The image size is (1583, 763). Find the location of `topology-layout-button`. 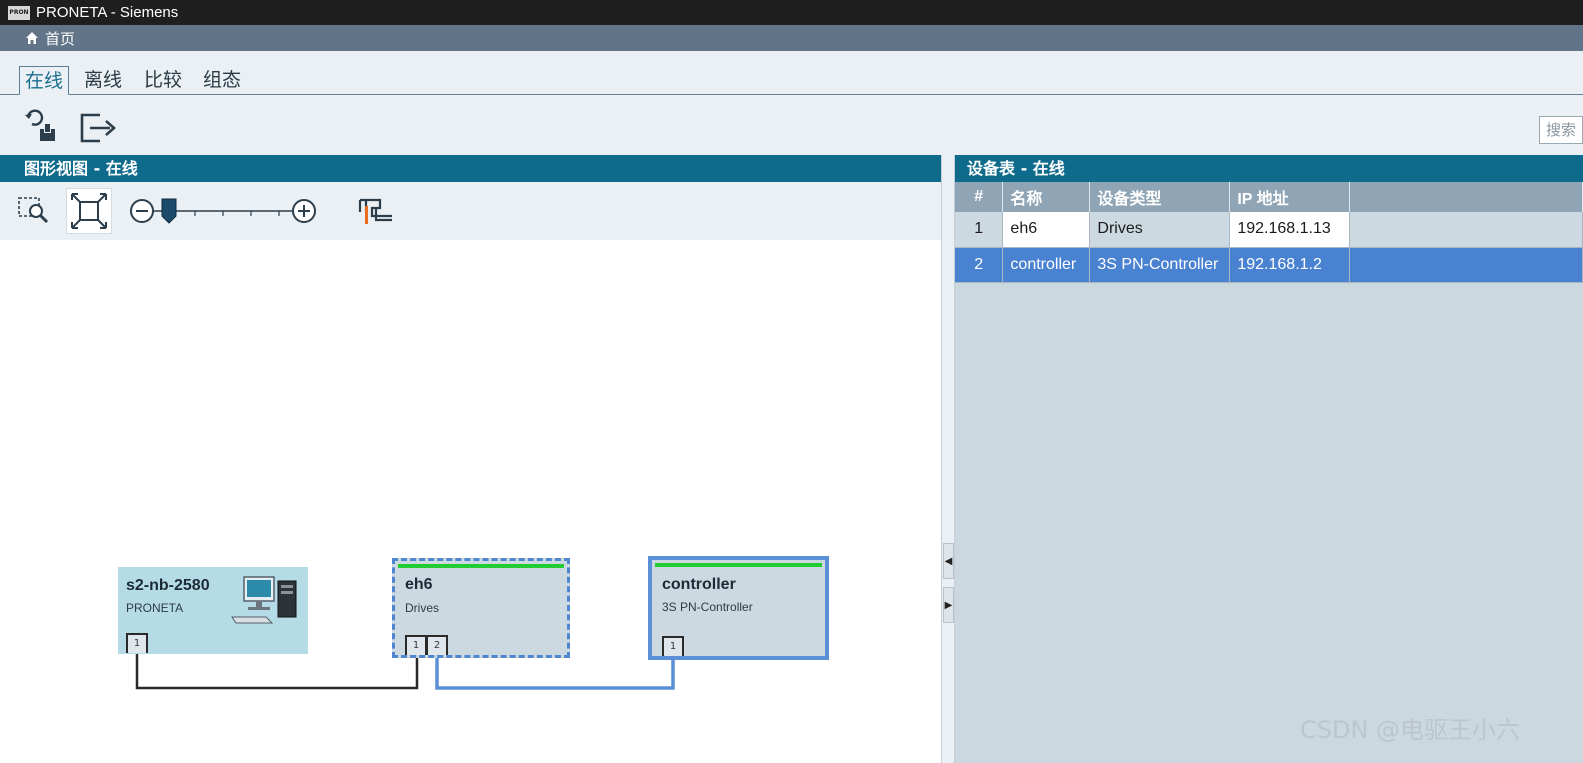

topology-layout-button is located at coordinates (376, 211).